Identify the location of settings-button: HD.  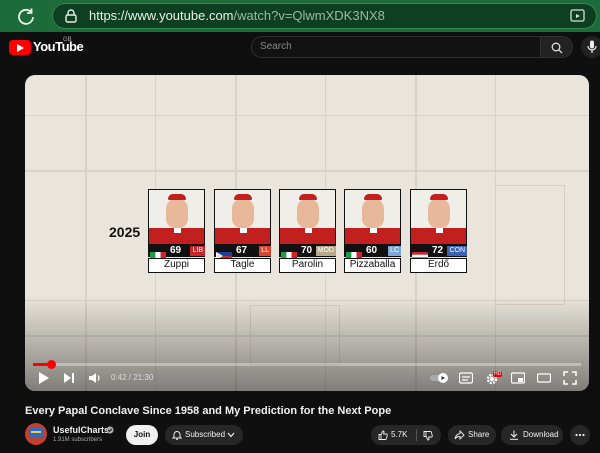
(494, 379).